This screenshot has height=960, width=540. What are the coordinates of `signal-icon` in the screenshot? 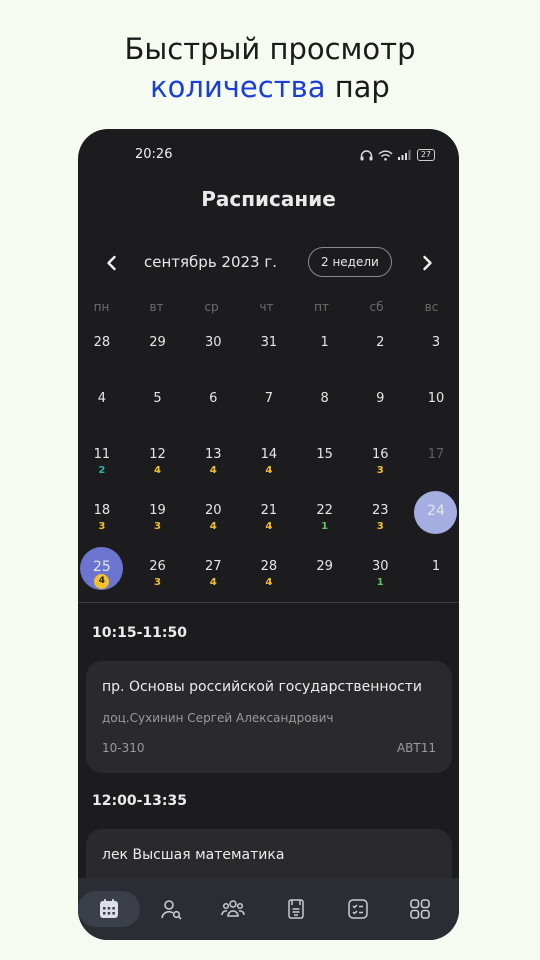 It's located at (404, 155).